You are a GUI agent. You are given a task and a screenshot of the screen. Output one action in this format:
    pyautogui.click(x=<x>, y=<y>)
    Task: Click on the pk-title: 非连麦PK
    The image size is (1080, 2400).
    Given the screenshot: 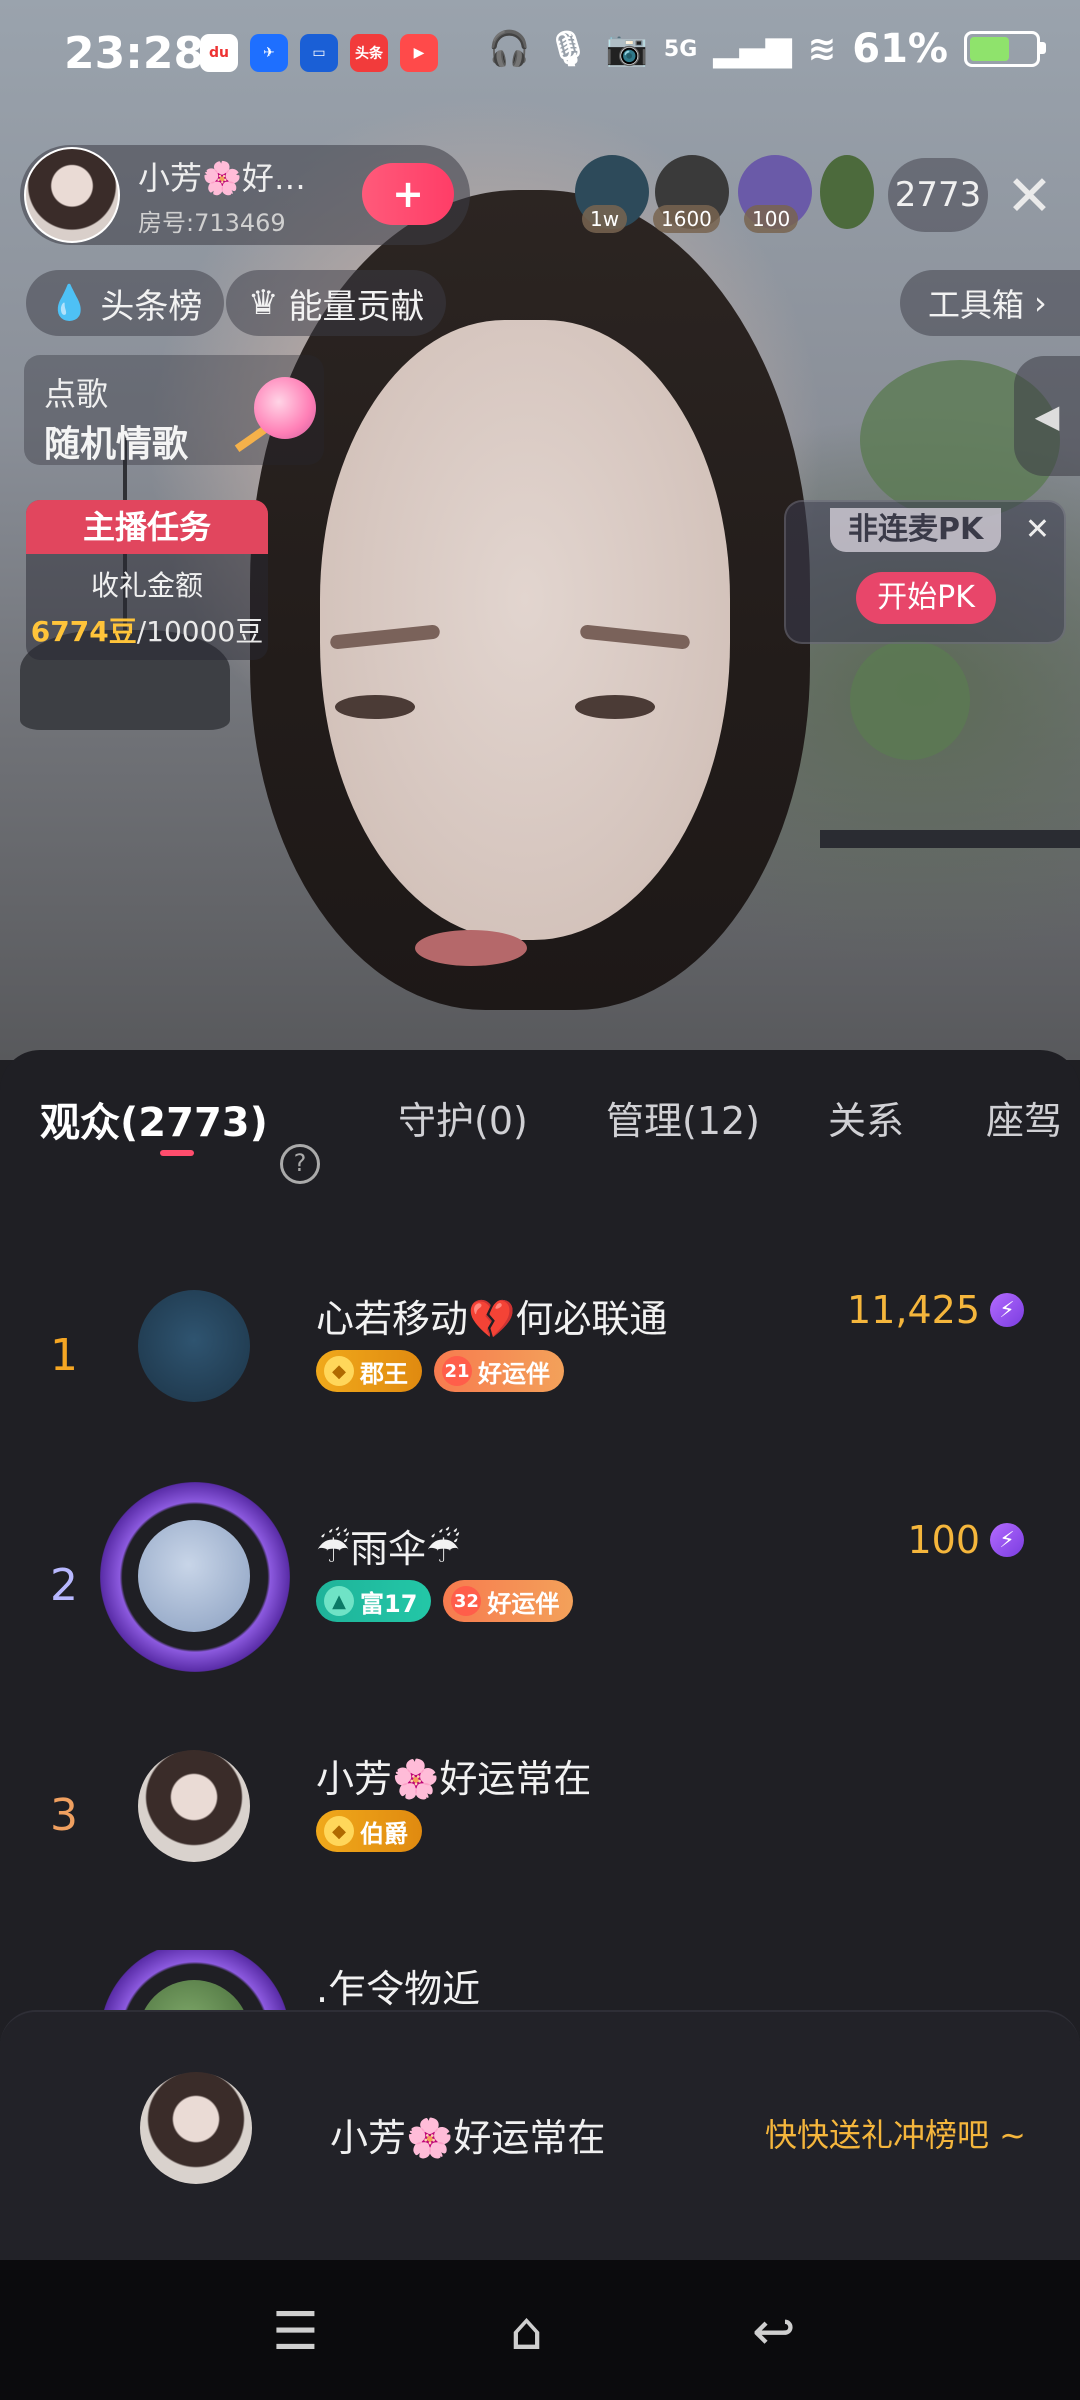 What is the action you would take?
    pyautogui.click(x=916, y=530)
    